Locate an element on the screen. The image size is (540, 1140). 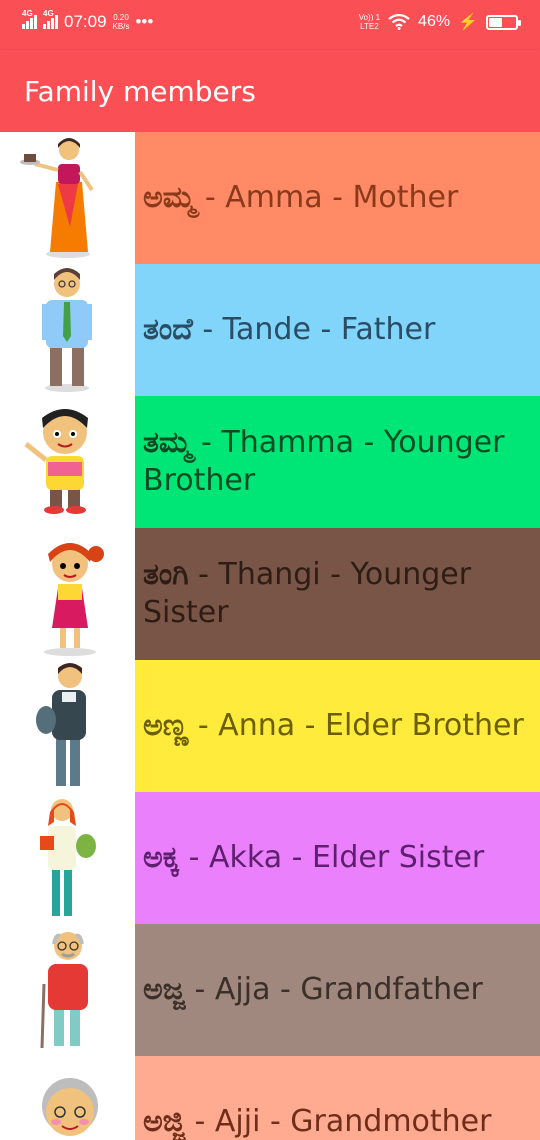
charging-icon: ⚡ is located at coordinates (468, 22).